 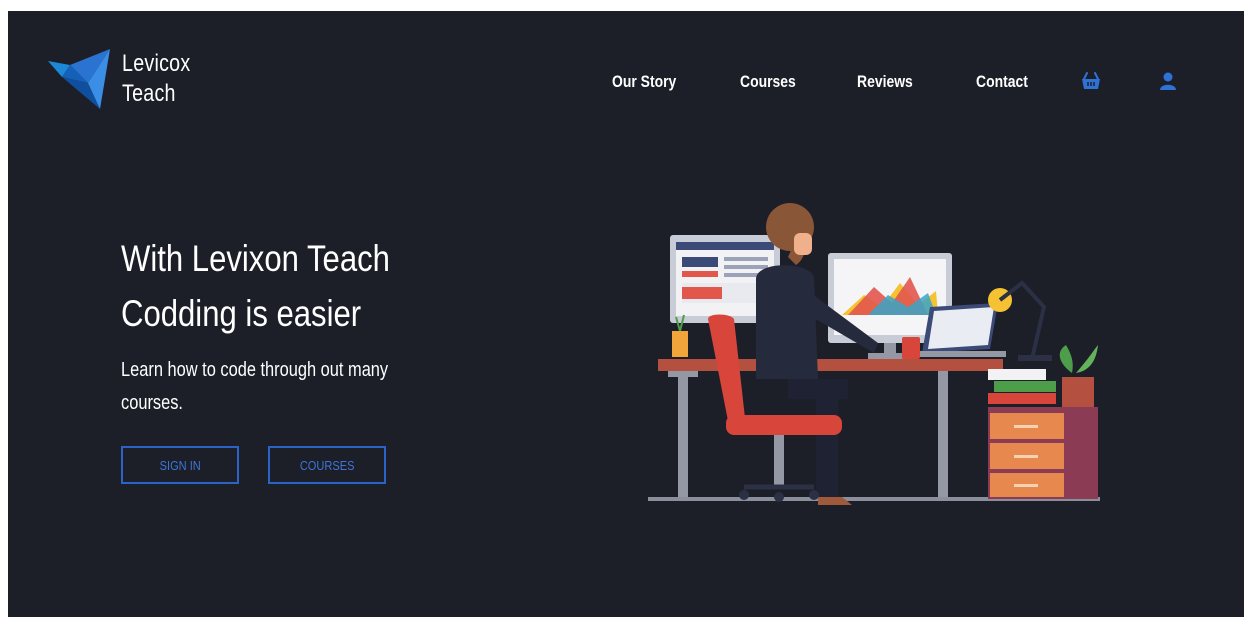 I want to click on hero-title: With Levixon Teach Codding is easier, so click(x=255, y=286).